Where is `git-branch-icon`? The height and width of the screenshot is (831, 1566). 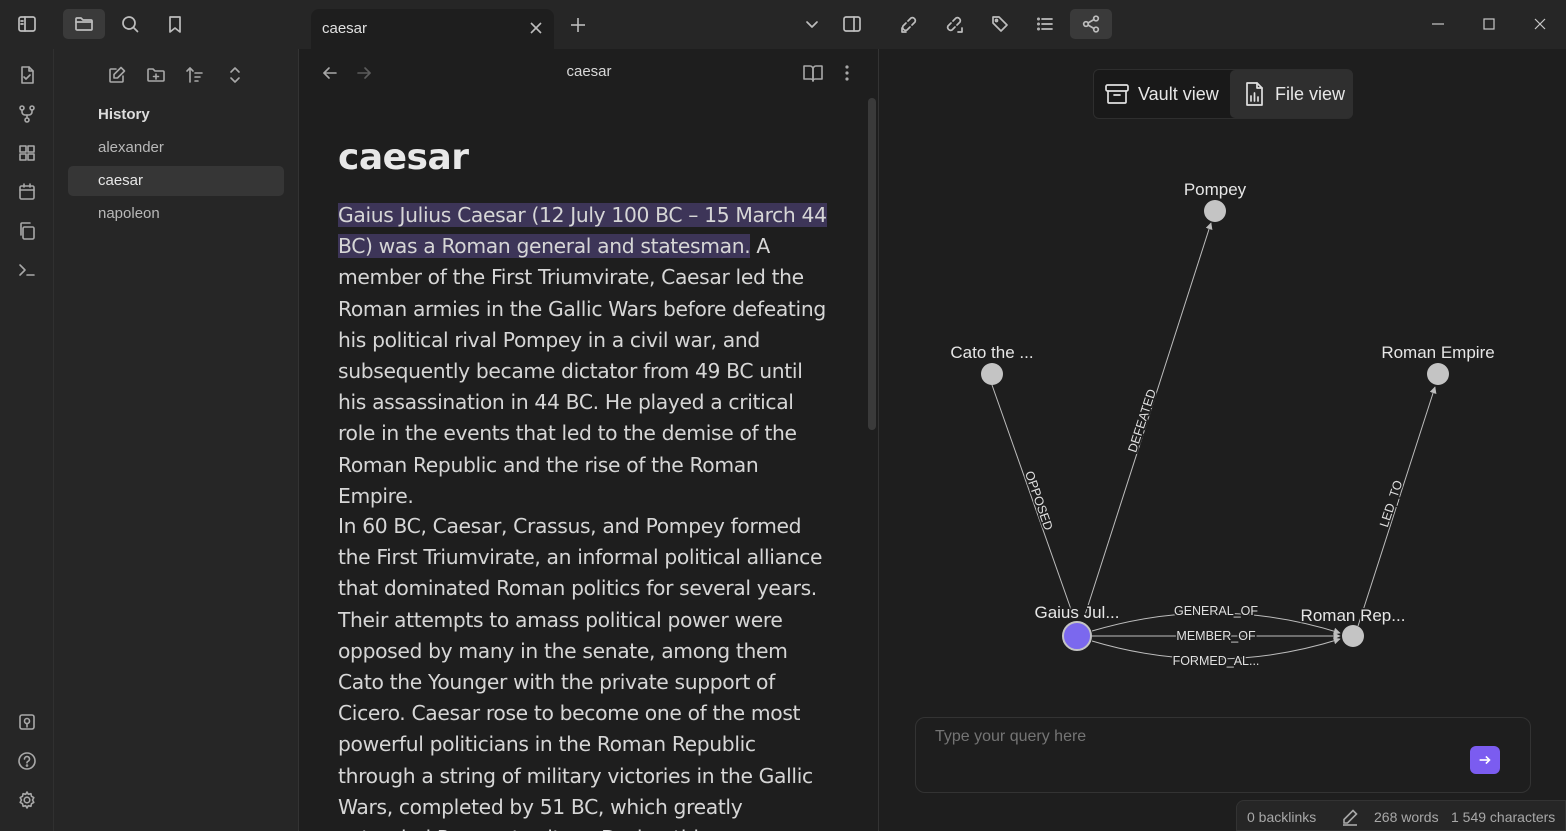
git-branch-icon is located at coordinates (27, 114).